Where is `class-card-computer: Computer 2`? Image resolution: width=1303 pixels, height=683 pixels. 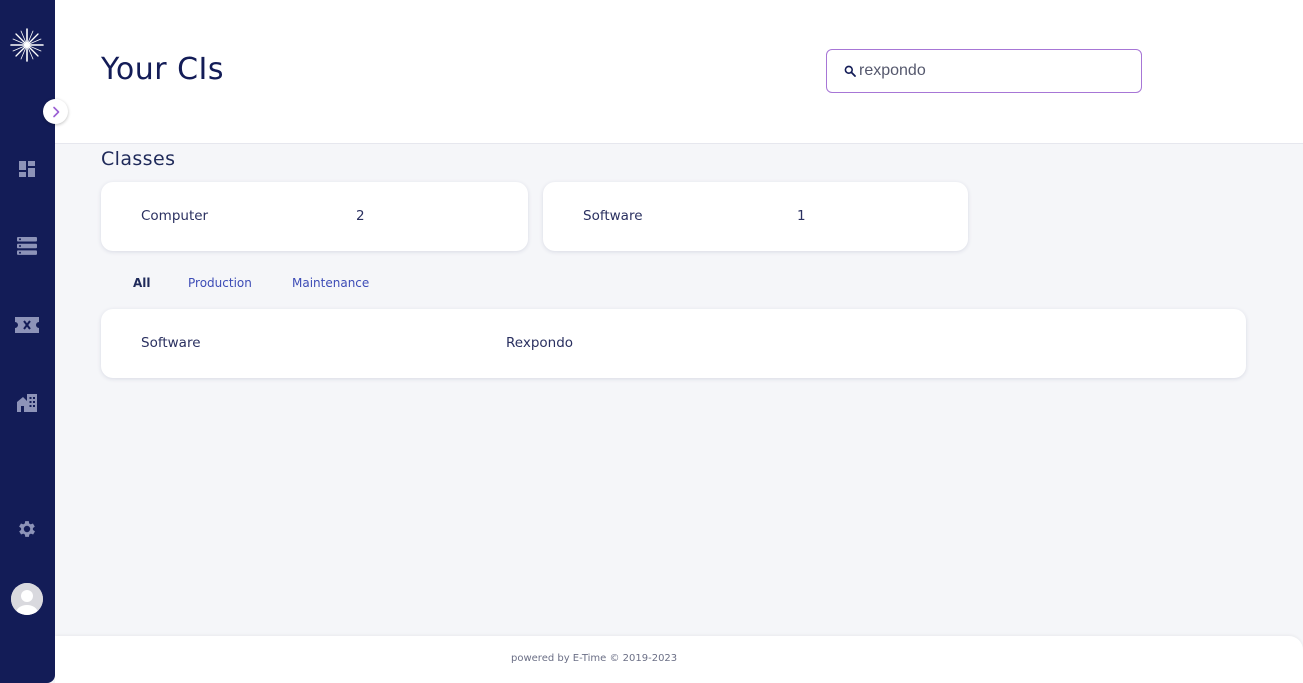
class-card-computer: Computer 2 is located at coordinates (314, 216).